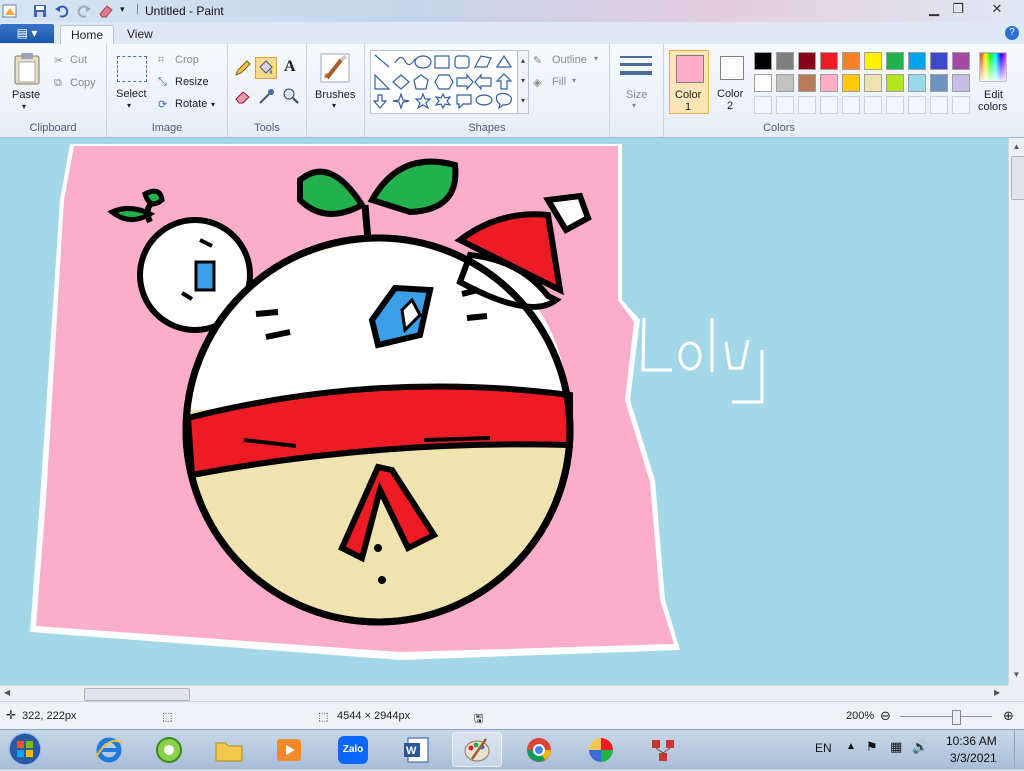 The width and height of the screenshot is (1024, 771). I want to click on select-dropdown-icon: ▾, so click(129, 105).